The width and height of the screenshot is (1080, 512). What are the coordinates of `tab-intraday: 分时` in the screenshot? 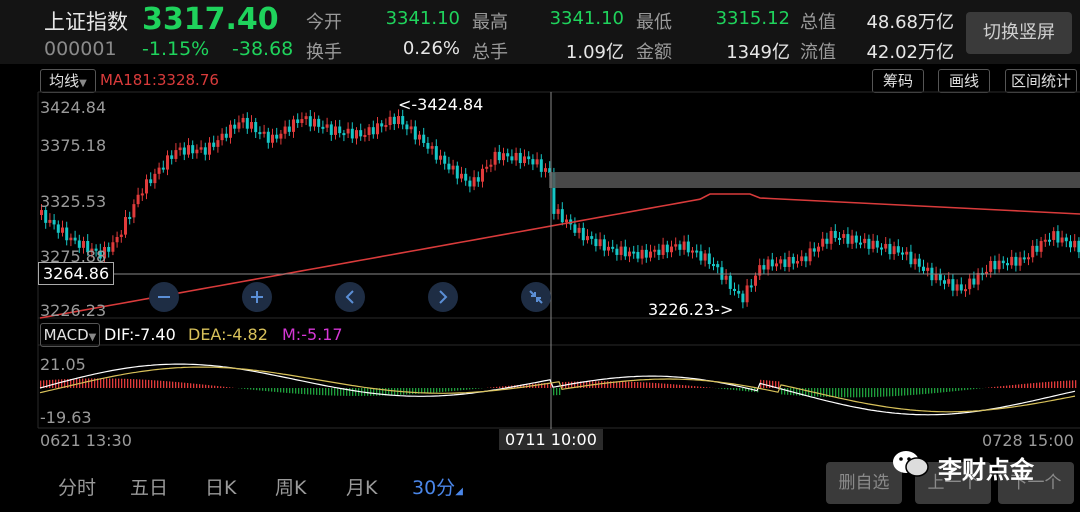 It's located at (77, 486).